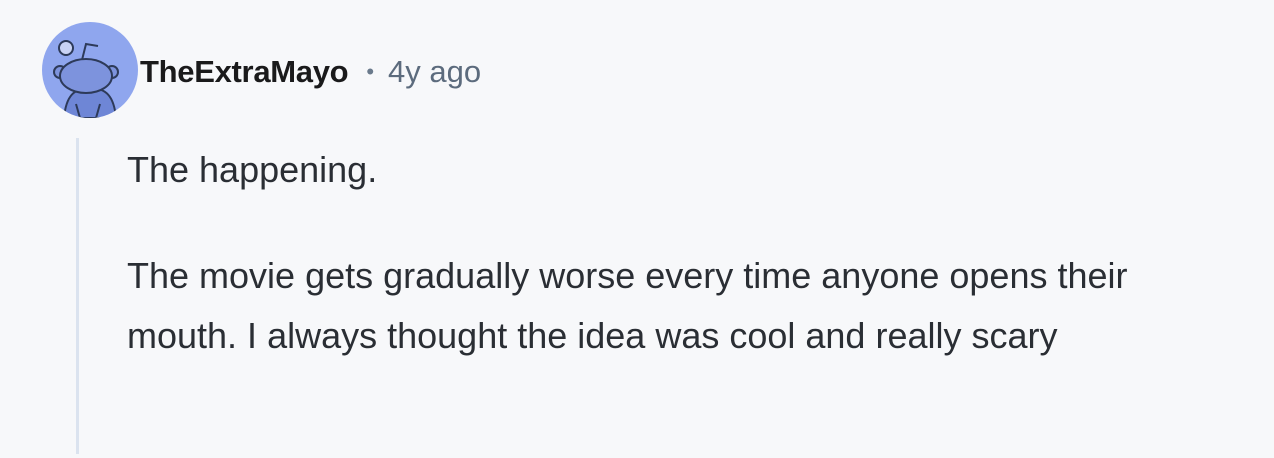 Image resolution: width=1274 pixels, height=458 pixels. I want to click on user-avatar, so click(90, 70).